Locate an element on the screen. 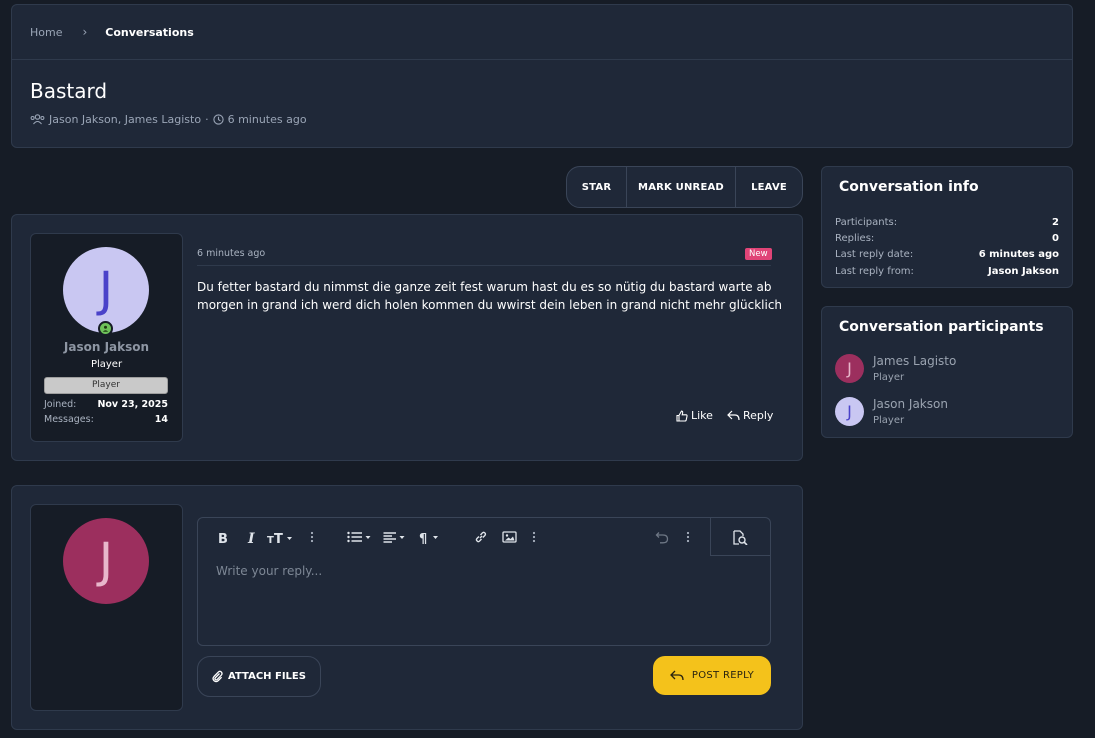 The width and height of the screenshot is (1095, 738). participant-text: Jason Jakson Player is located at coordinates (910, 411).